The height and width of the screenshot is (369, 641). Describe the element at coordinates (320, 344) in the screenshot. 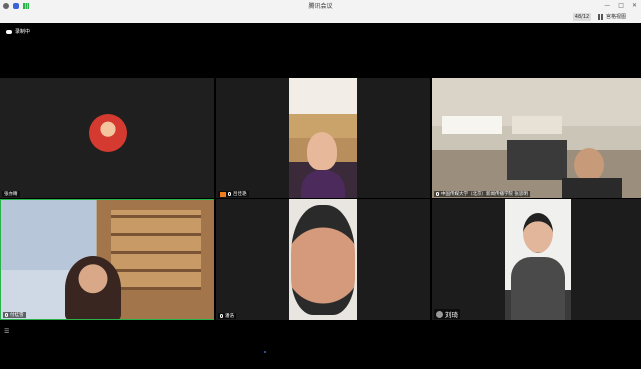

I see `bottom-bar` at that location.